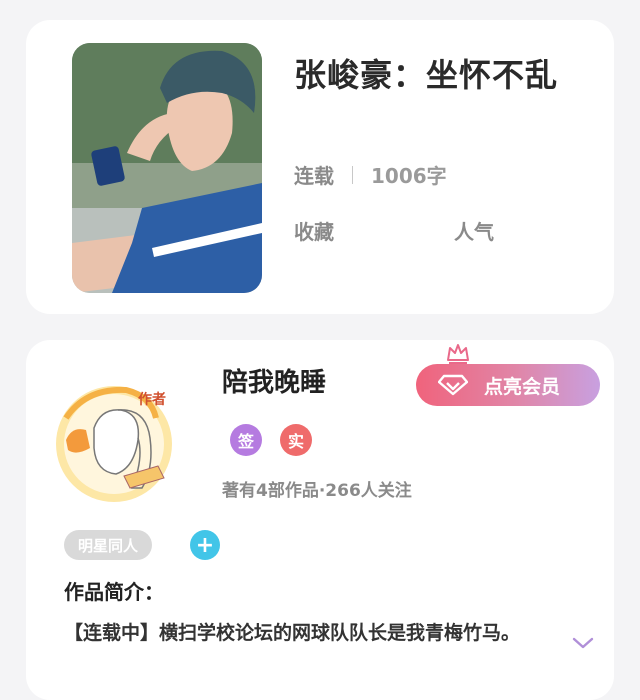 This screenshot has width=640, height=700. What do you see at coordinates (474, 232) in the screenshot?
I see `popularity-label: 人气` at bounding box center [474, 232].